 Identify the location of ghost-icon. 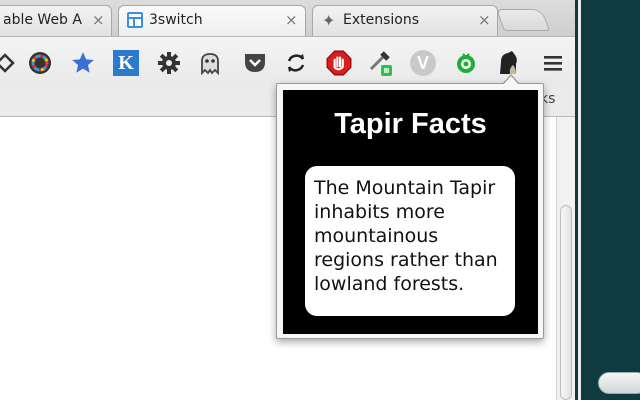
(210, 63).